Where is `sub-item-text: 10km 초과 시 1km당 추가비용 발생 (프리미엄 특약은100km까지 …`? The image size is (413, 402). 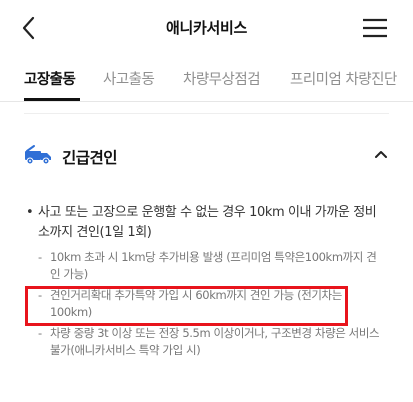 sub-item-text: 10km 초과 시 1km당 추가비용 발생 (프리미엄 특약은100km까지 … is located at coordinates (213, 265).